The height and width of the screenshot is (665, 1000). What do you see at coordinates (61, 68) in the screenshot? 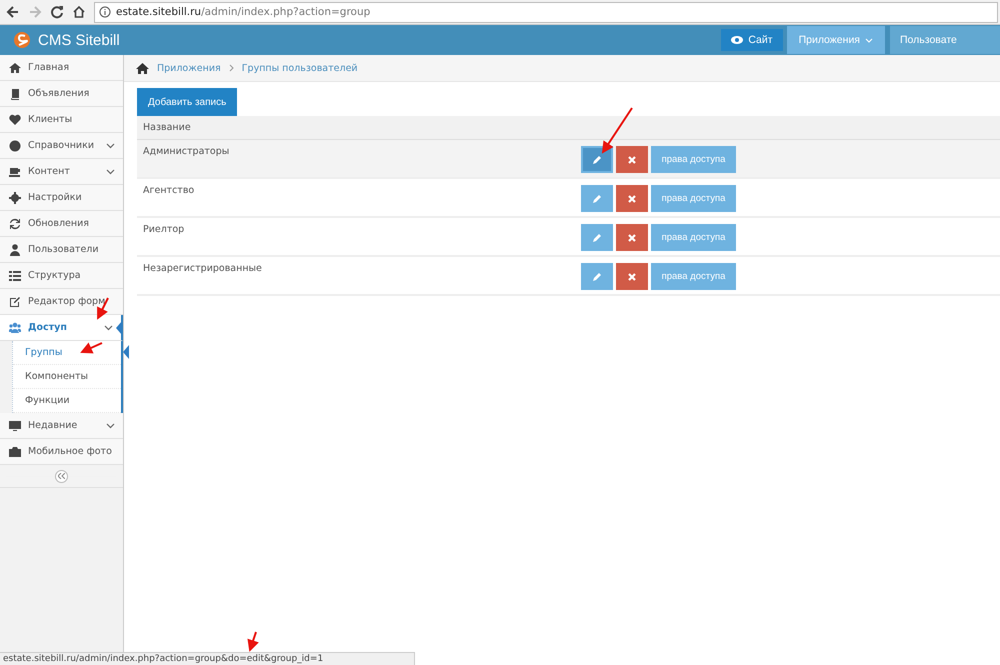
I see `sidebar-item: Главная` at bounding box center [61, 68].